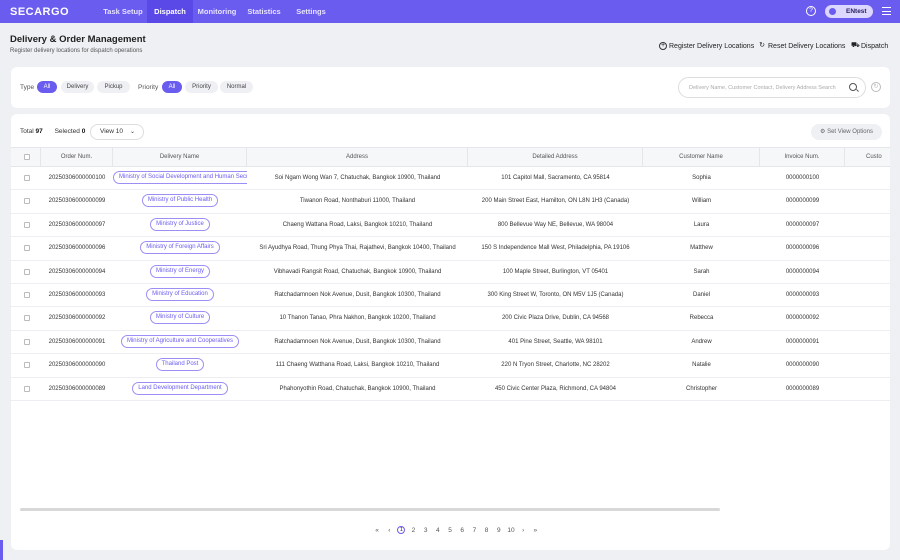  Describe the element at coordinates (867, 157) in the screenshot. I see `column-customer-contact: Custo` at that location.